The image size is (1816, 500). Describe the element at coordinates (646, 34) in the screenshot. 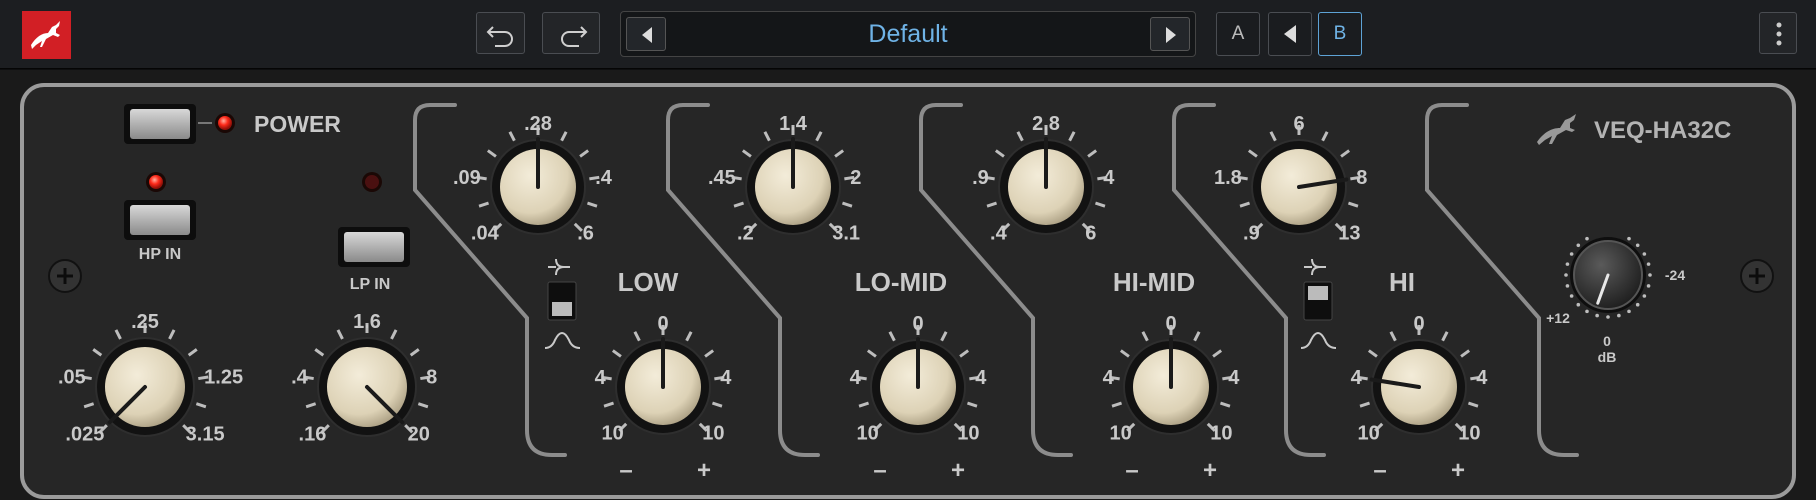

I see `preset-prev-button` at that location.